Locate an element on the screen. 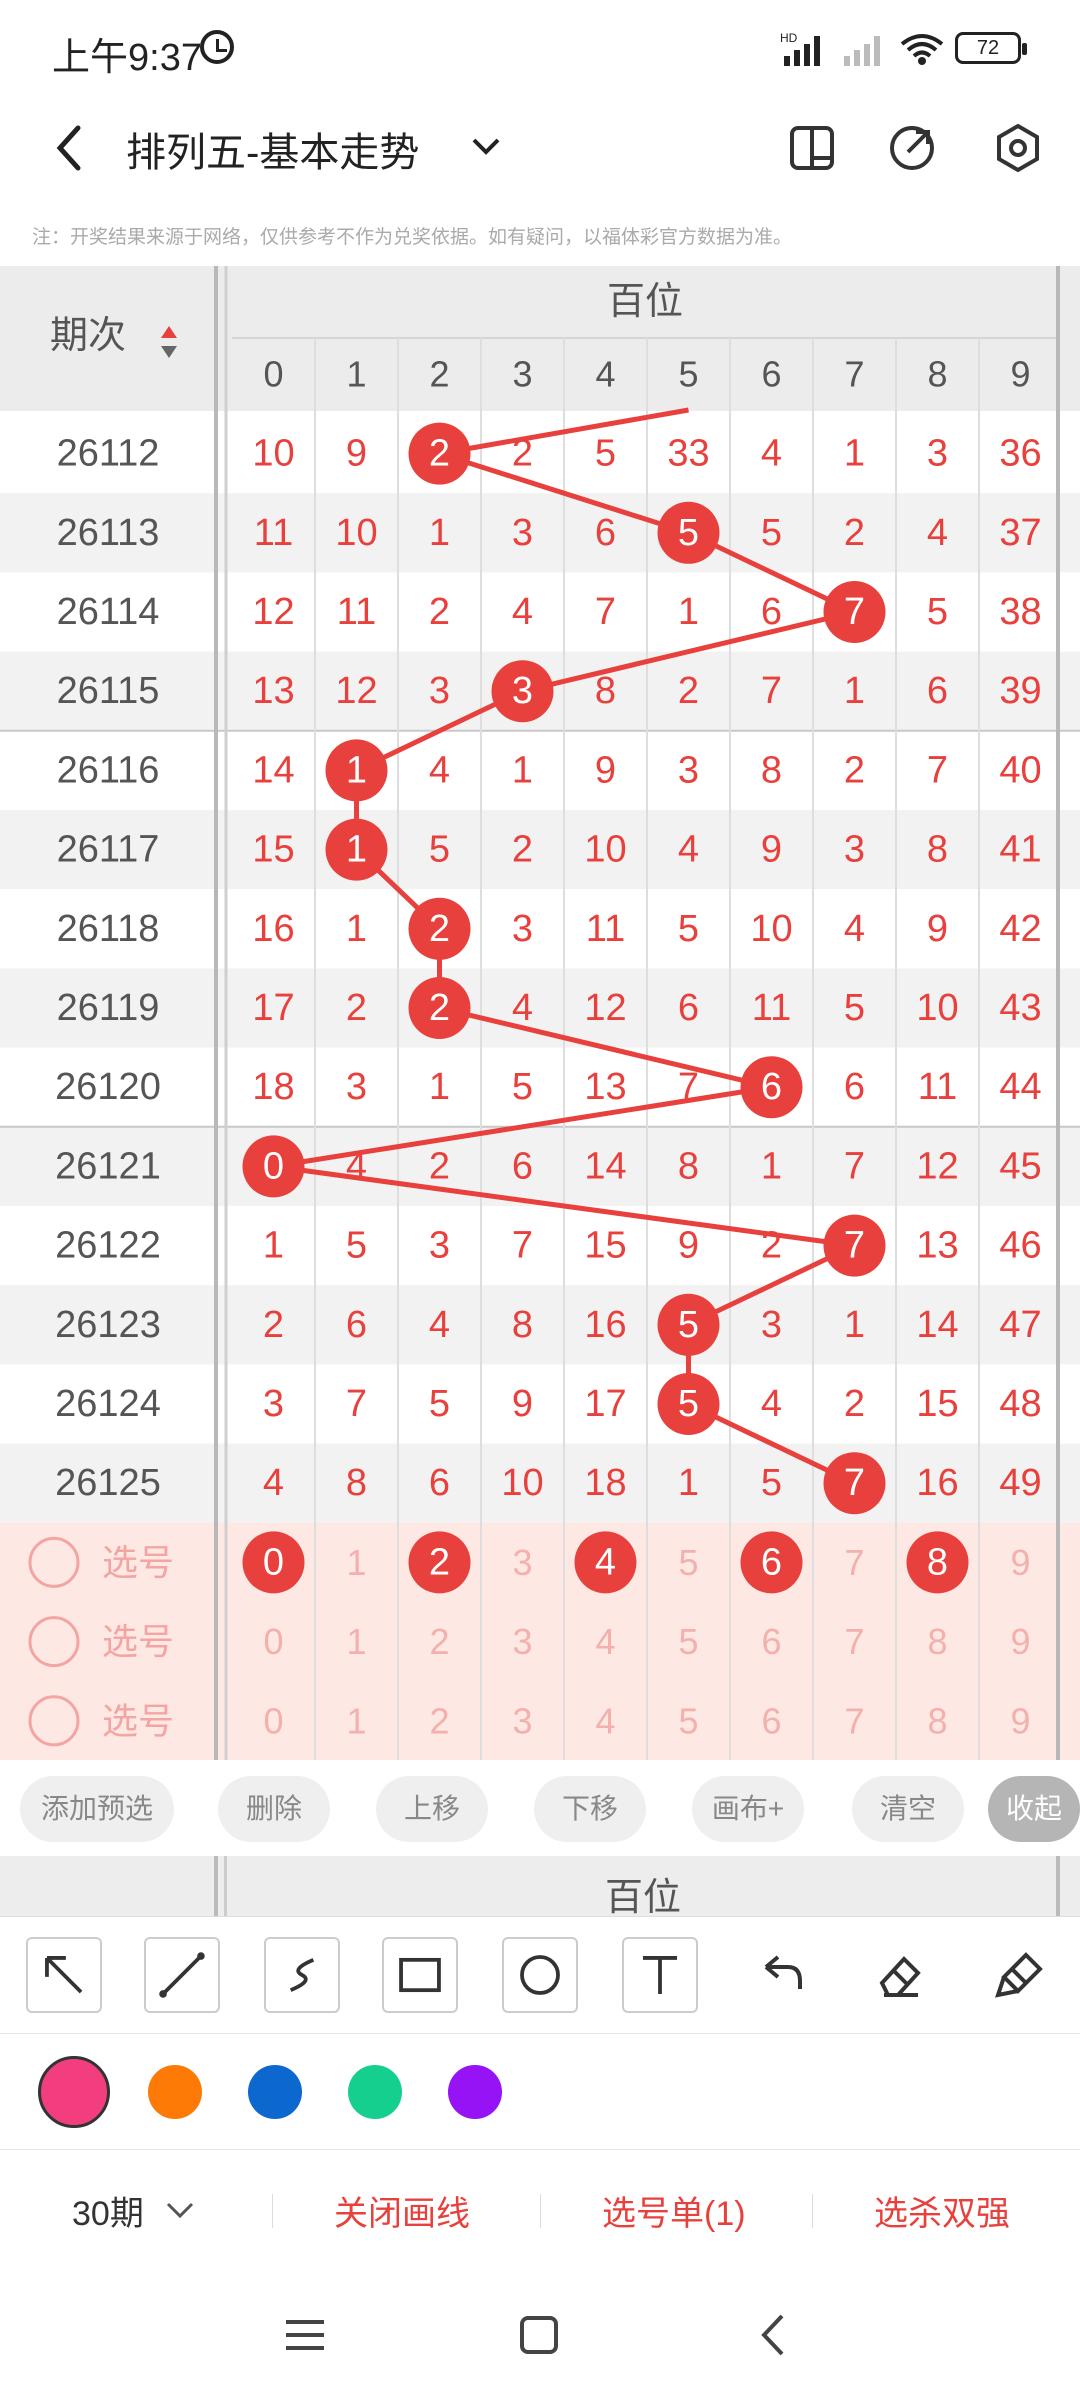  arrow-tool-icon is located at coordinates (64, 1975).